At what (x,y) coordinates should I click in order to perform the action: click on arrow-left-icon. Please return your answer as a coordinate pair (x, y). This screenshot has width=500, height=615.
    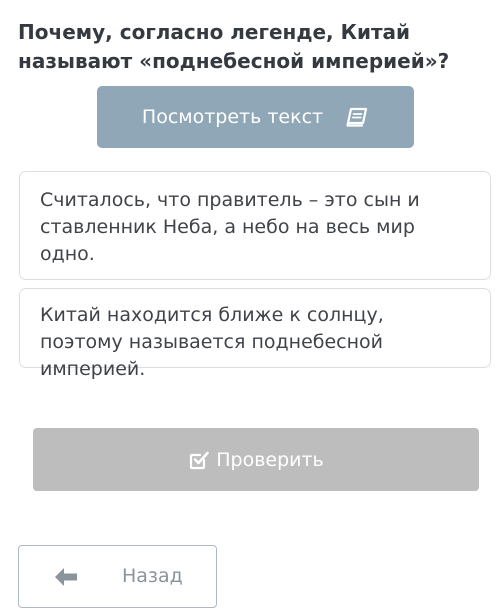
    Looking at the image, I should click on (66, 577).